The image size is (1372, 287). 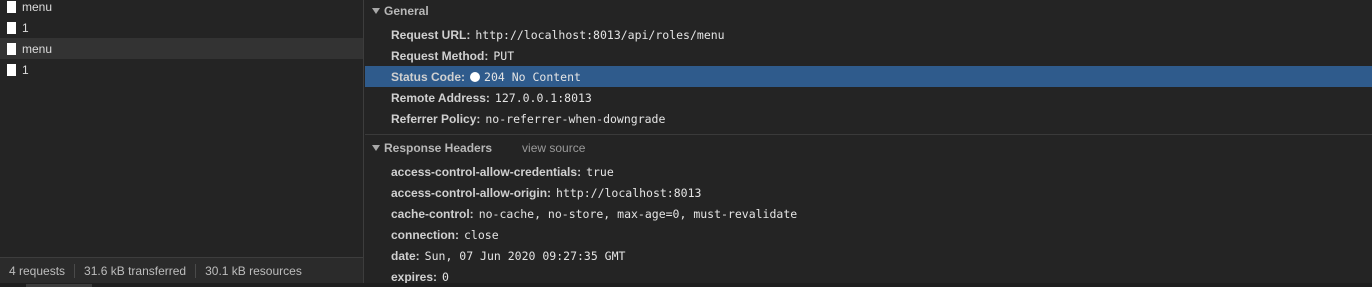 What do you see at coordinates (405, 255) in the screenshot?
I see `header-key: date:` at bounding box center [405, 255].